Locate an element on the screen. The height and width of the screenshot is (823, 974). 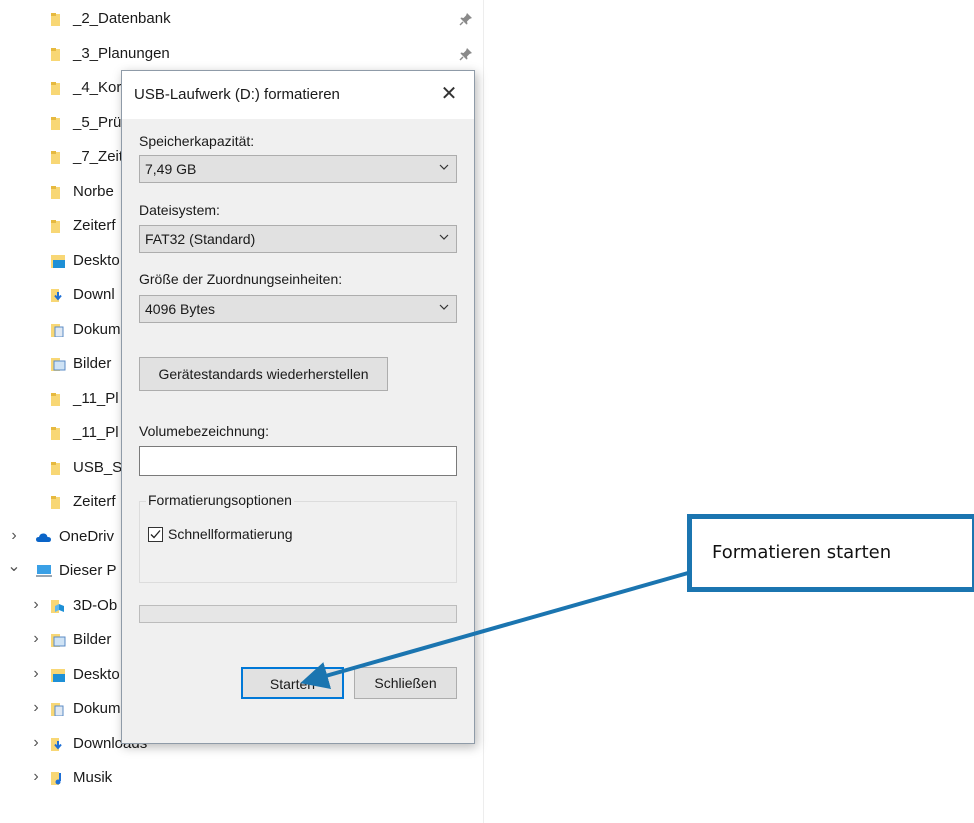
volume-label-input is located at coordinates (298, 461).